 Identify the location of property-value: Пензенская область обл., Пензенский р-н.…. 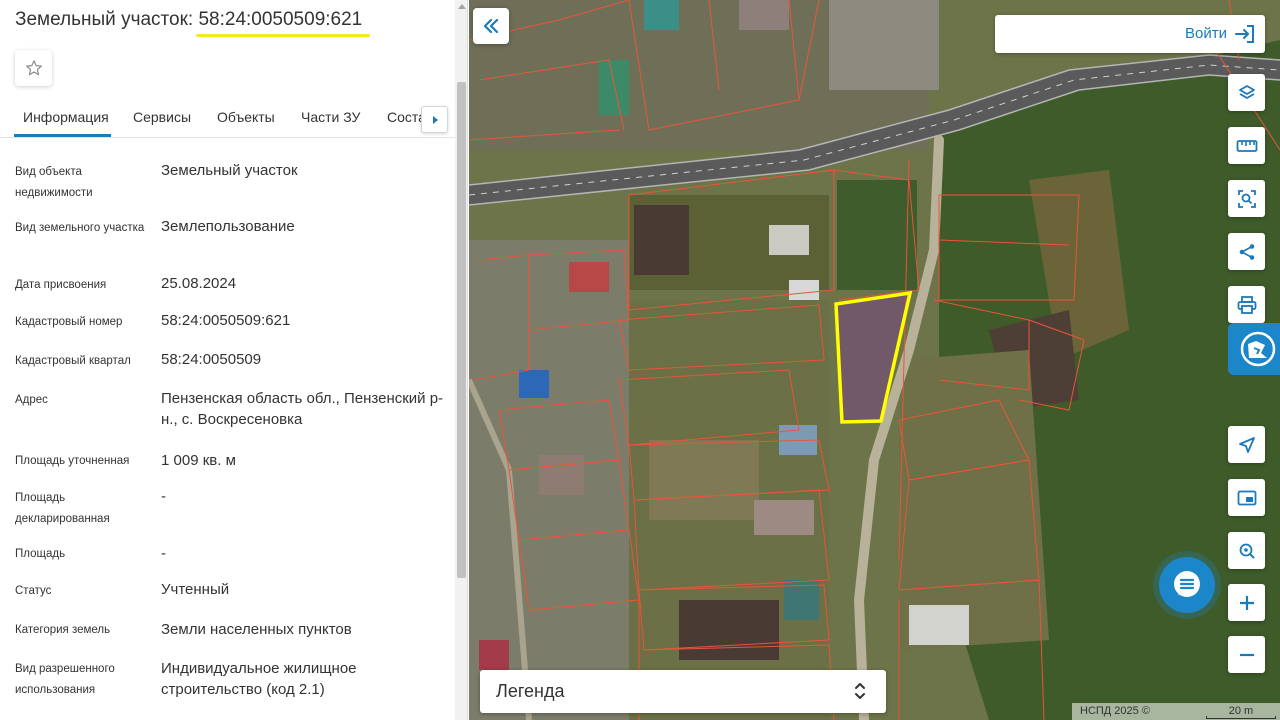
(302, 409).